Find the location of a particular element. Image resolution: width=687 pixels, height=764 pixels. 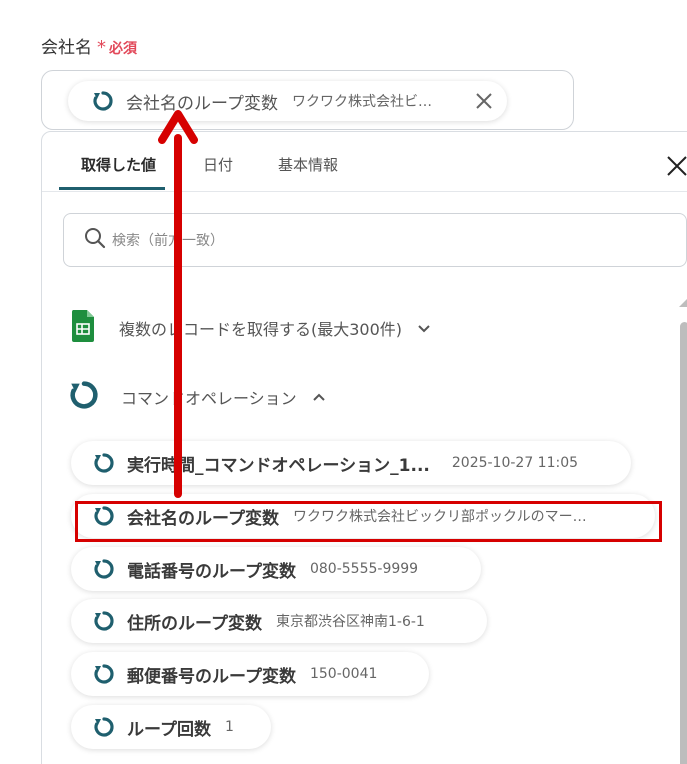

annotation-highlight-box is located at coordinates (368, 521).